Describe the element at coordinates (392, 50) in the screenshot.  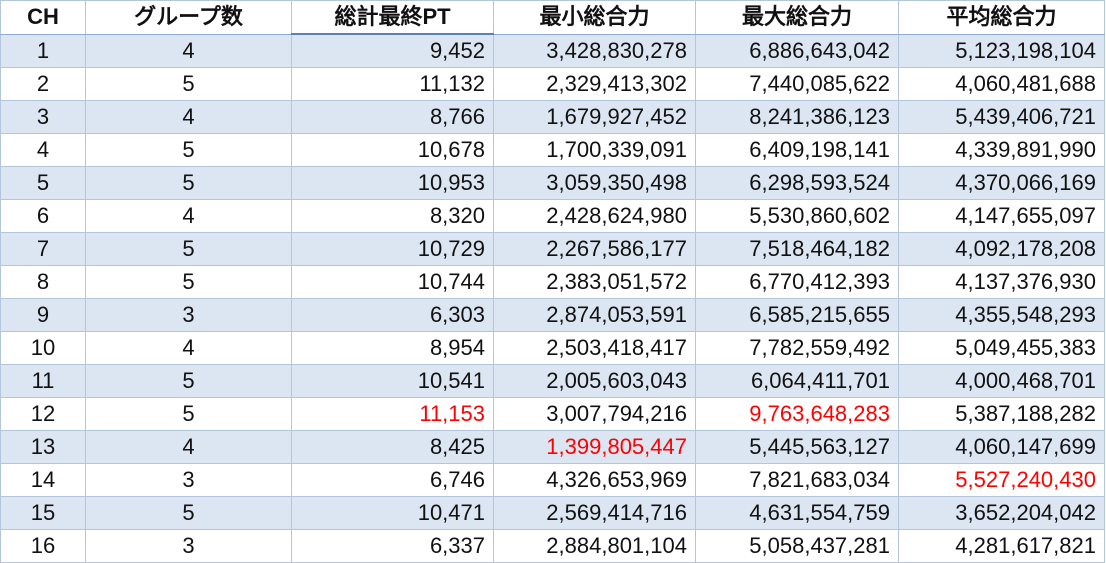
I see `cell-total-final-pt: 9,452` at that location.